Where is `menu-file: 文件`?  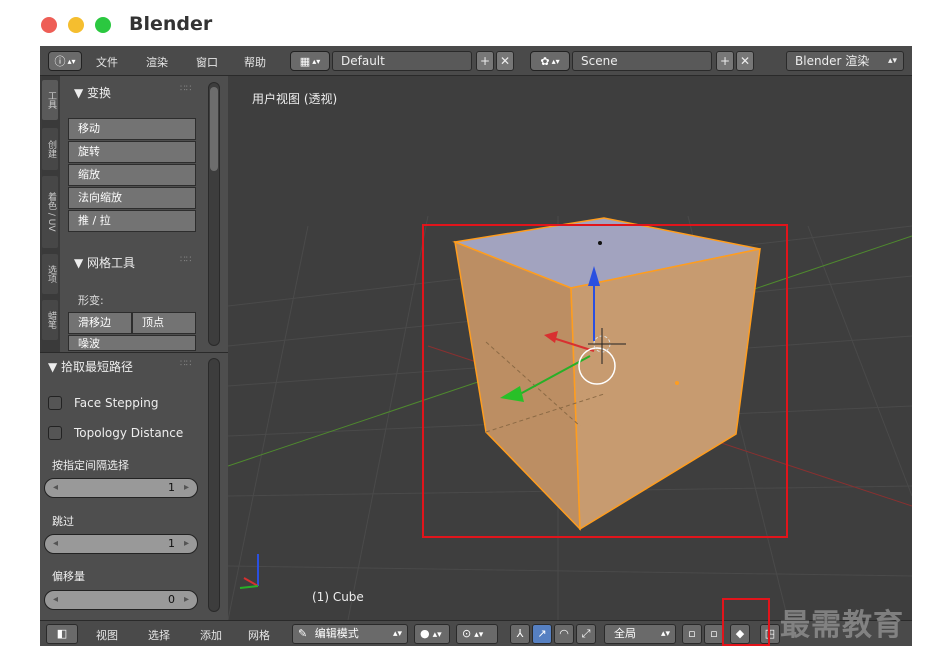
menu-file: 文件 is located at coordinates (107, 62).